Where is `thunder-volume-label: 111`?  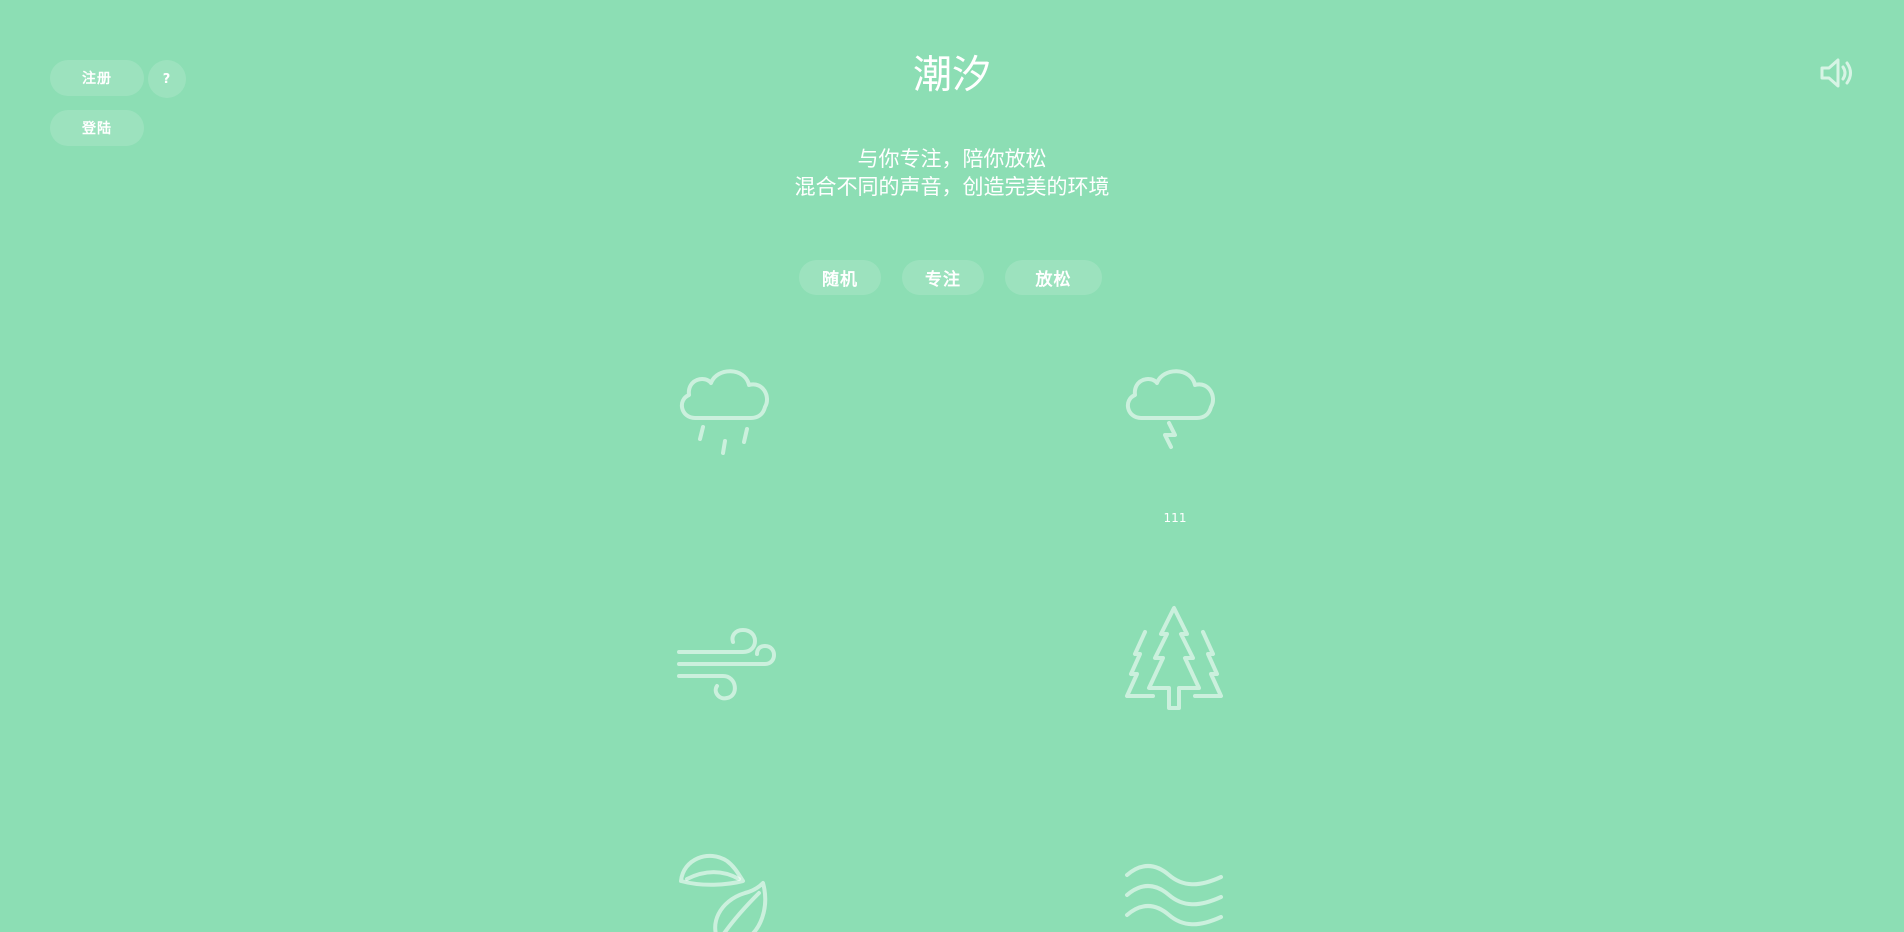 thunder-volume-label: 111 is located at coordinates (1175, 518).